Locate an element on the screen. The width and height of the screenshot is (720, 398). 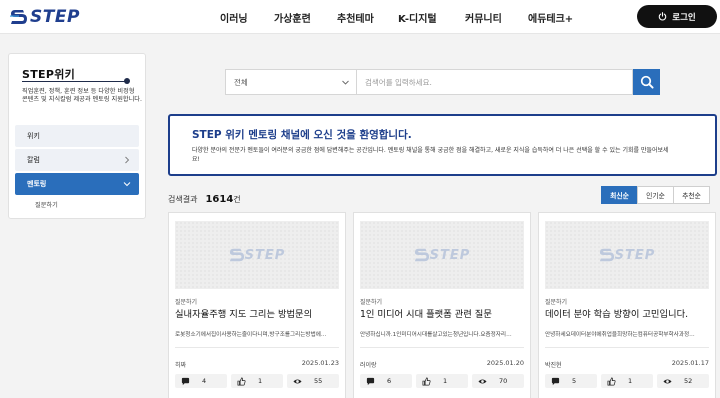
nav-elearning: 이러닝 is located at coordinates (234, 17).